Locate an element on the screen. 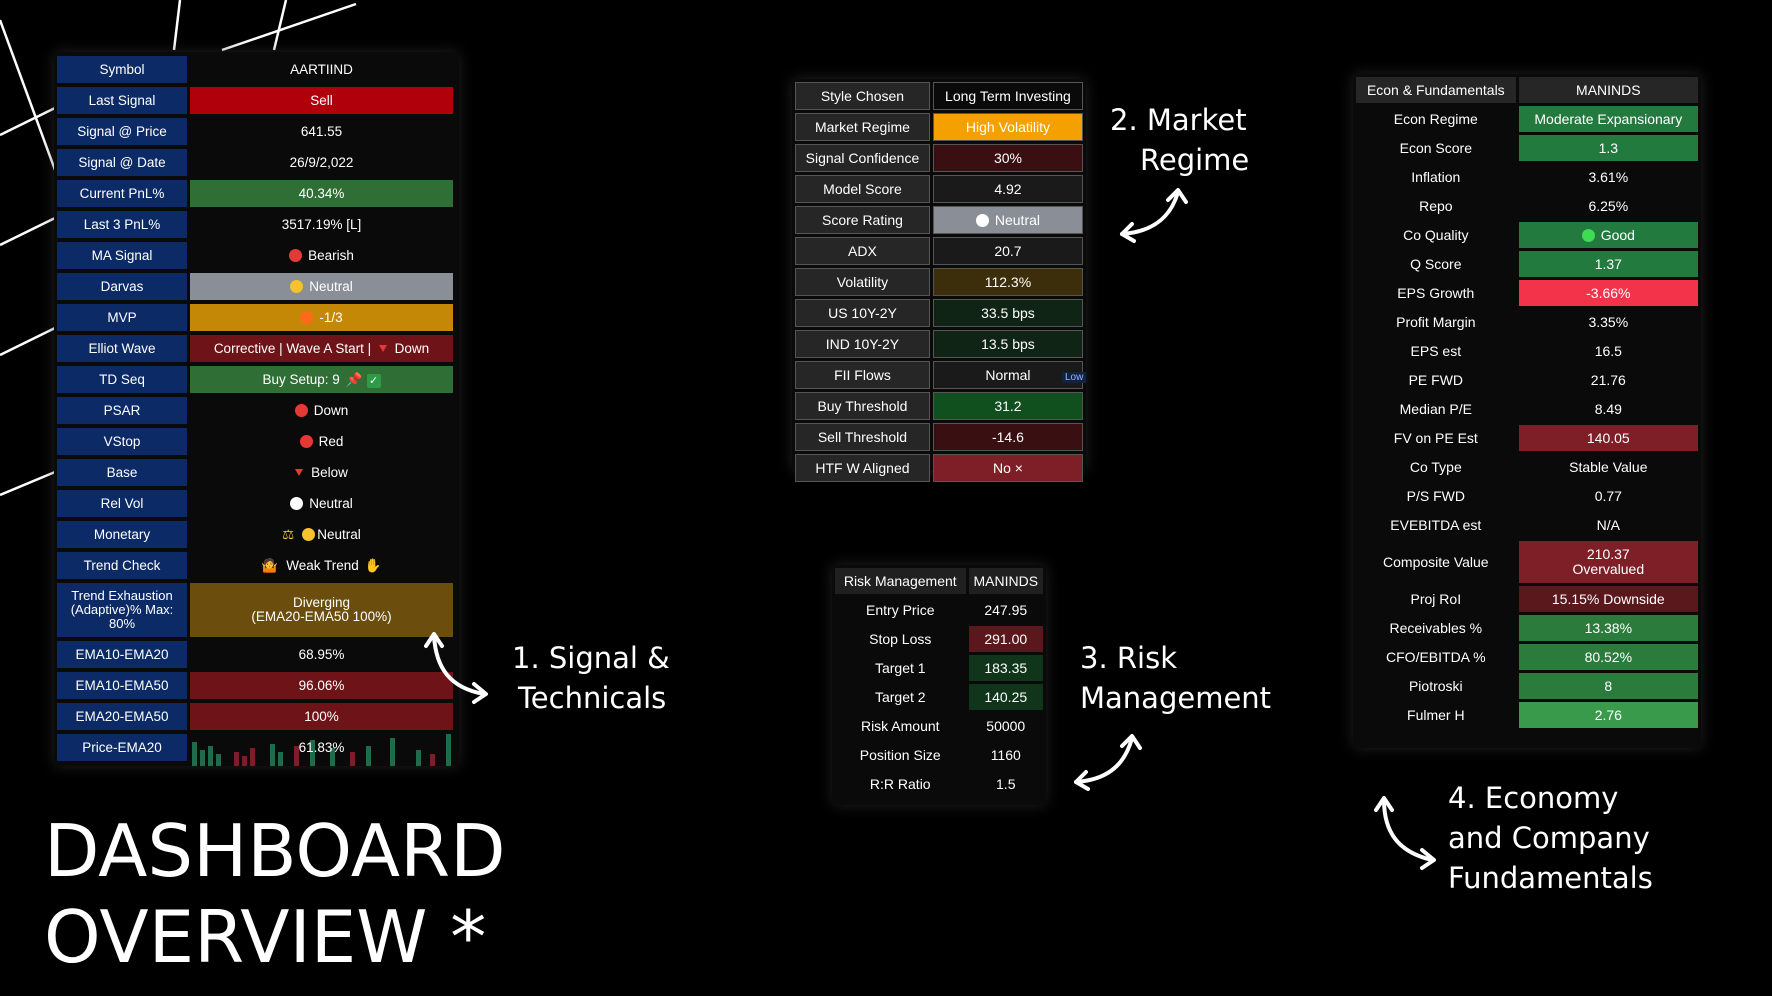 This screenshot has height=996, width=1772. table-row: EMA10-EMA20 68.95% is located at coordinates (255, 654).